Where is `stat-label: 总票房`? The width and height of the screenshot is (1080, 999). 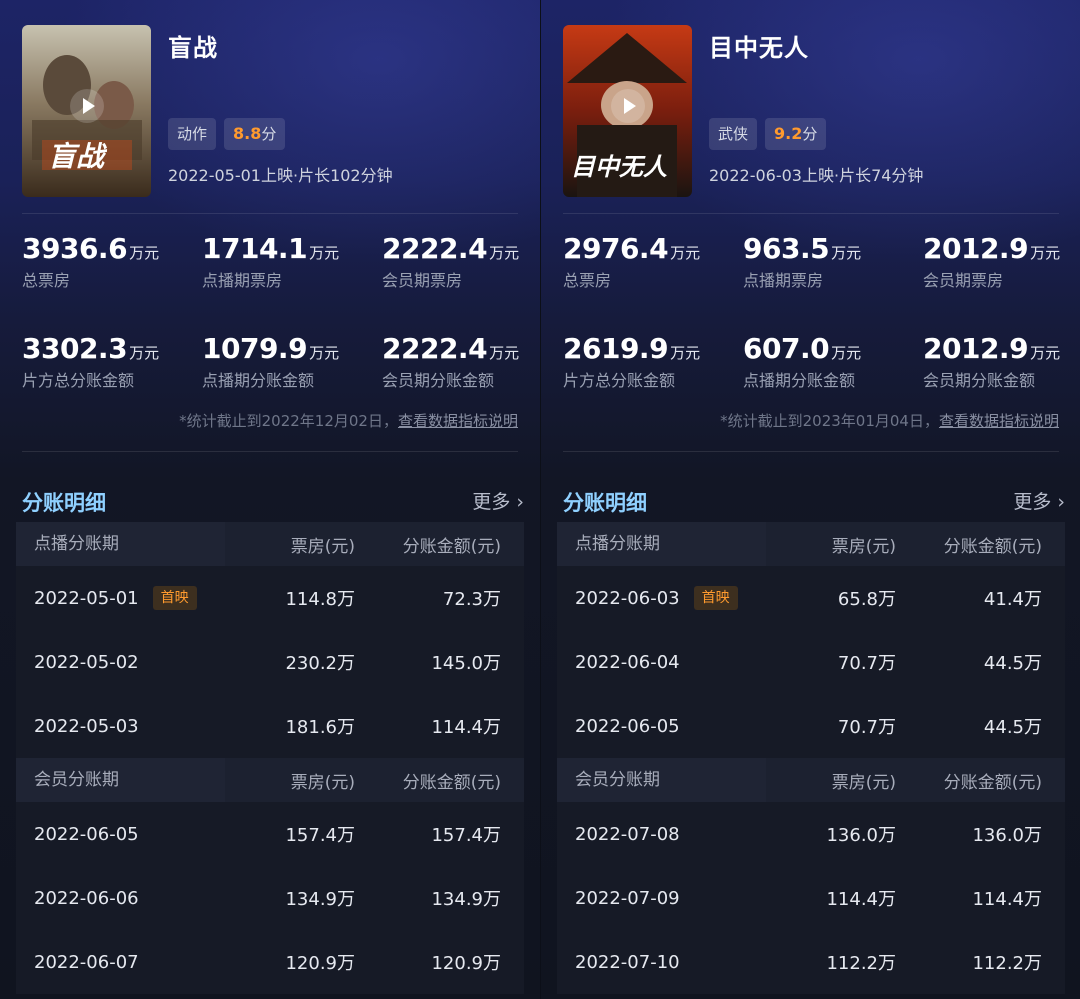
stat-label: 总票房 is located at coordinates (46, 280).